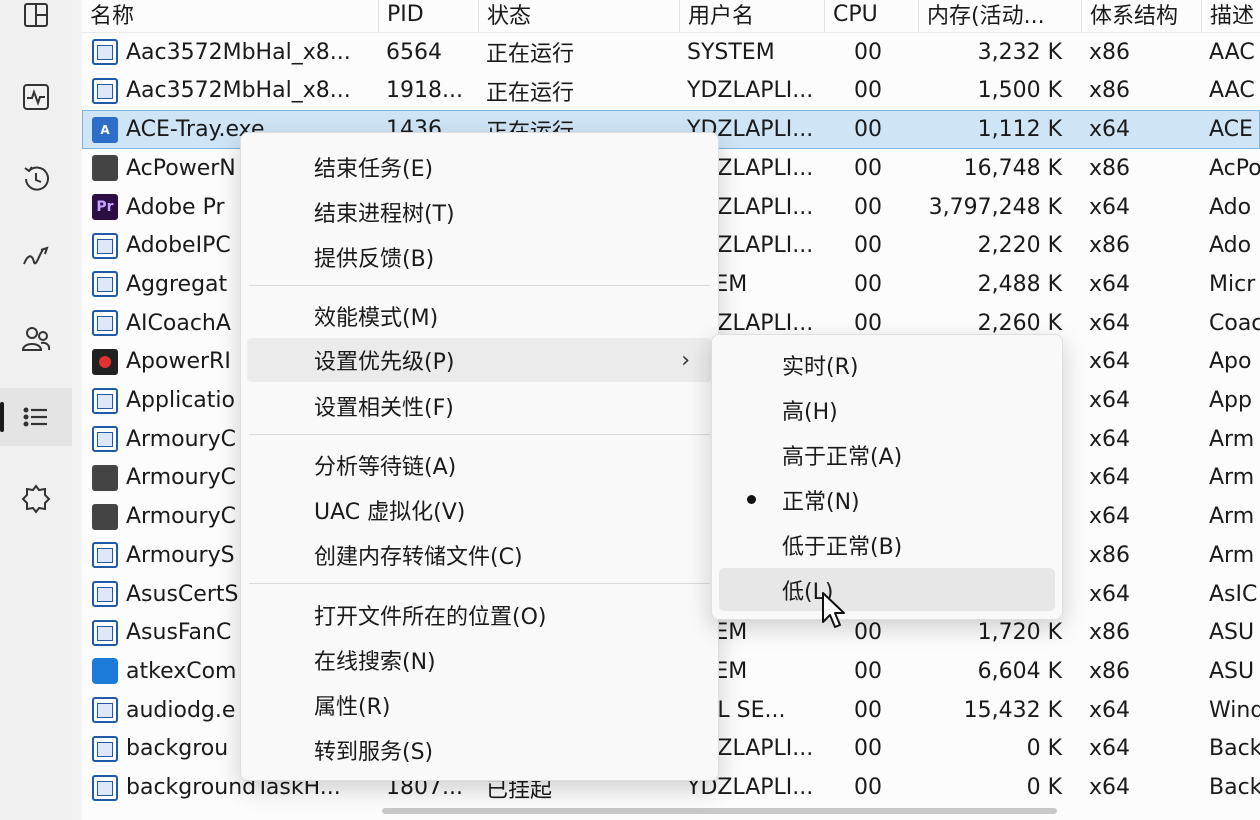 The width and height of the screenshot is (1260, 820). I want to click on priority-realtime: 实时(R), so click(887, 364).